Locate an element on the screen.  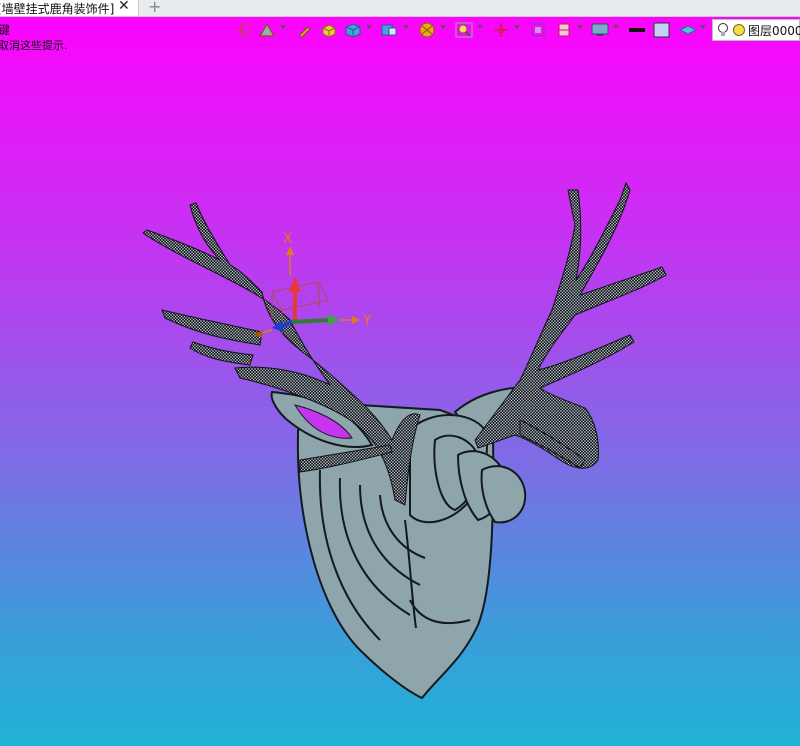
coordinate-triad: X Y is located at coordinates (313, 284).